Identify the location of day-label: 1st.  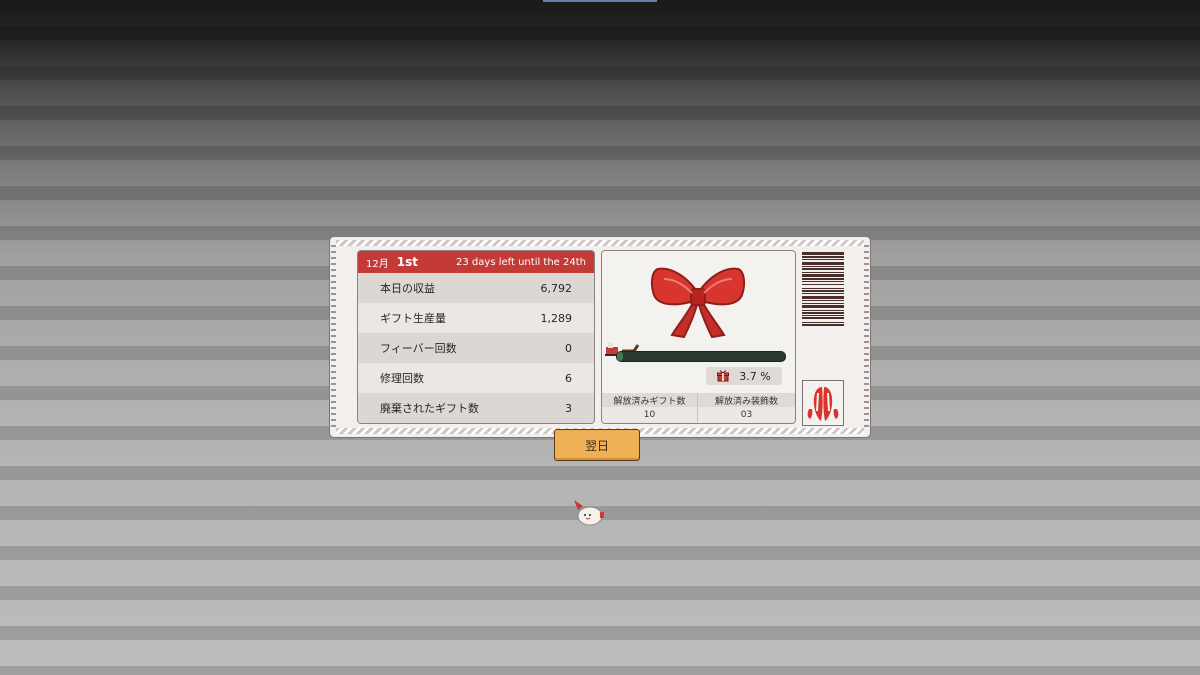
(407, 262).